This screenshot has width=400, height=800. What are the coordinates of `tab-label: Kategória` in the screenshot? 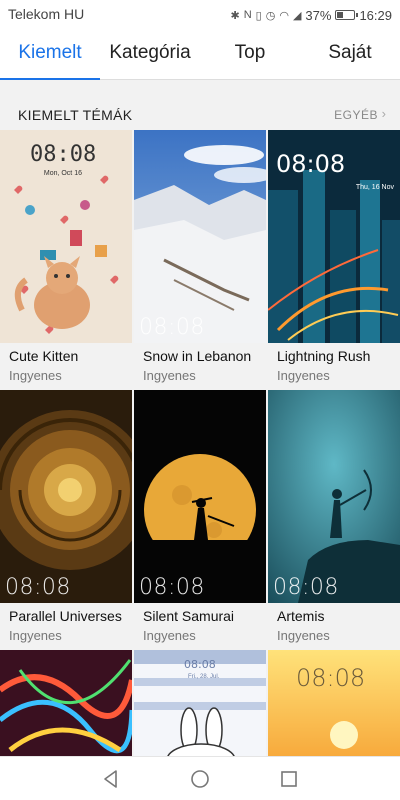 It's located at (150, 52).